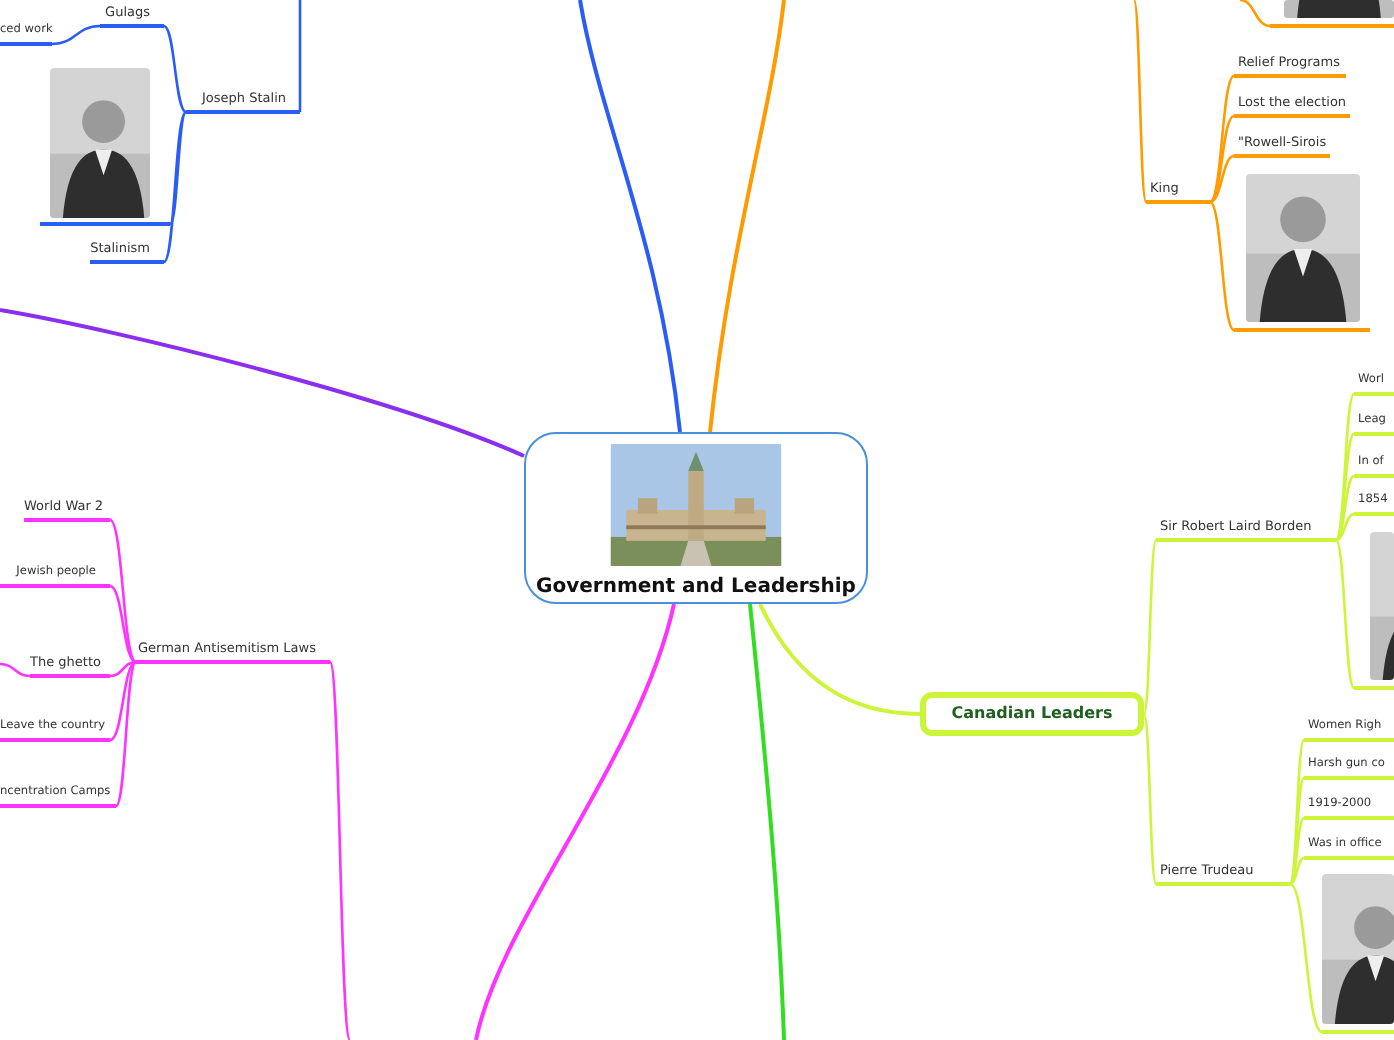 The width and height of the screenshot is (1394, 1040). What do you see at coordinates (1032, 714) in the screenshot?
I see `topic-box: Canadian Leaders` at bounding box center [1032, 714].